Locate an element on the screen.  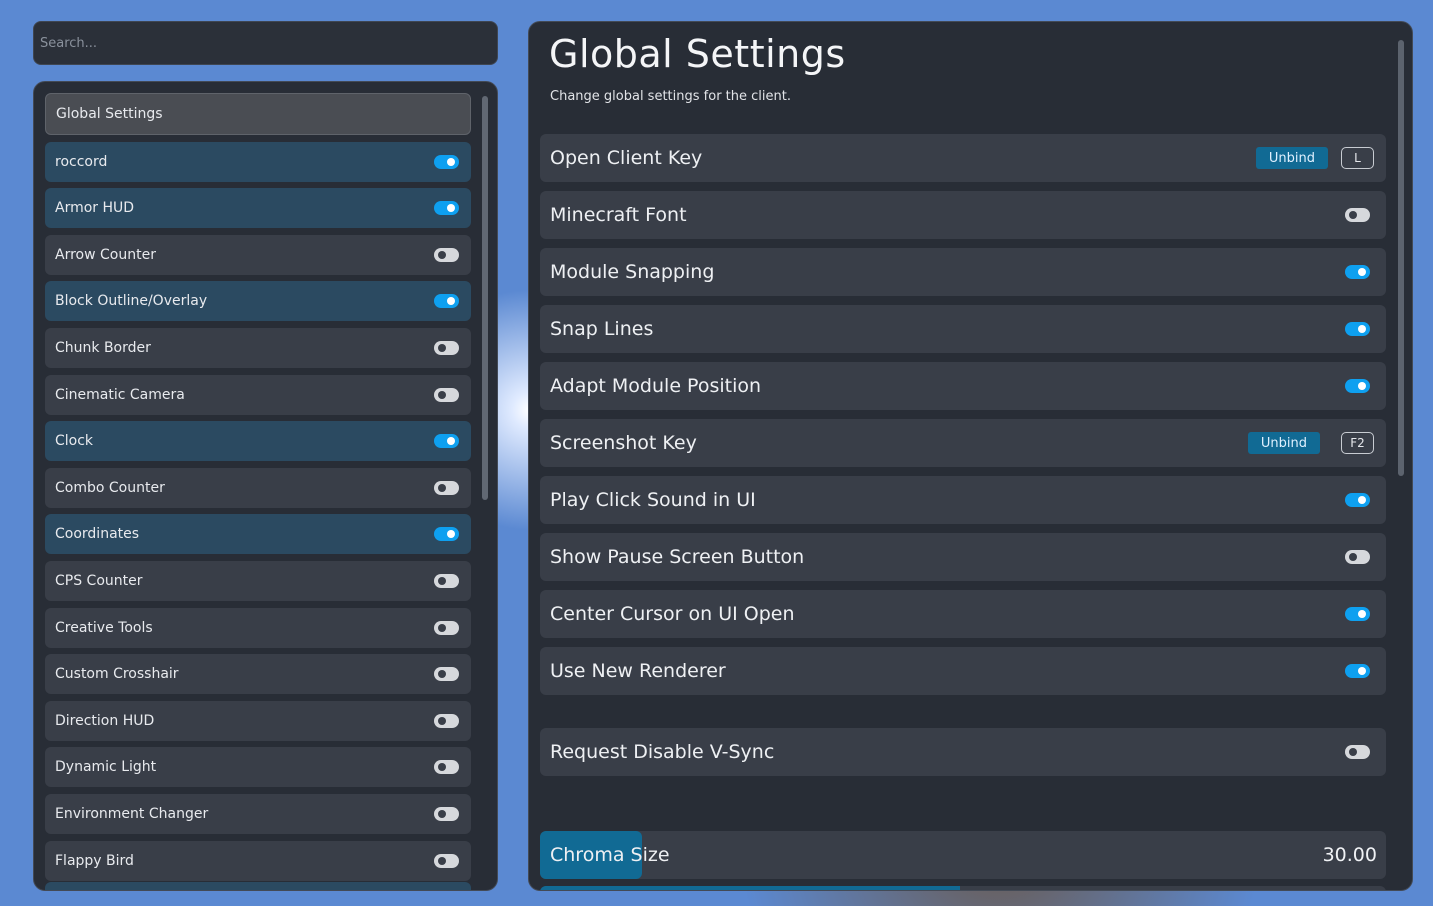
sidebar-item-flappy-bird: Flappy Bird is located at coordinates (258, 860).